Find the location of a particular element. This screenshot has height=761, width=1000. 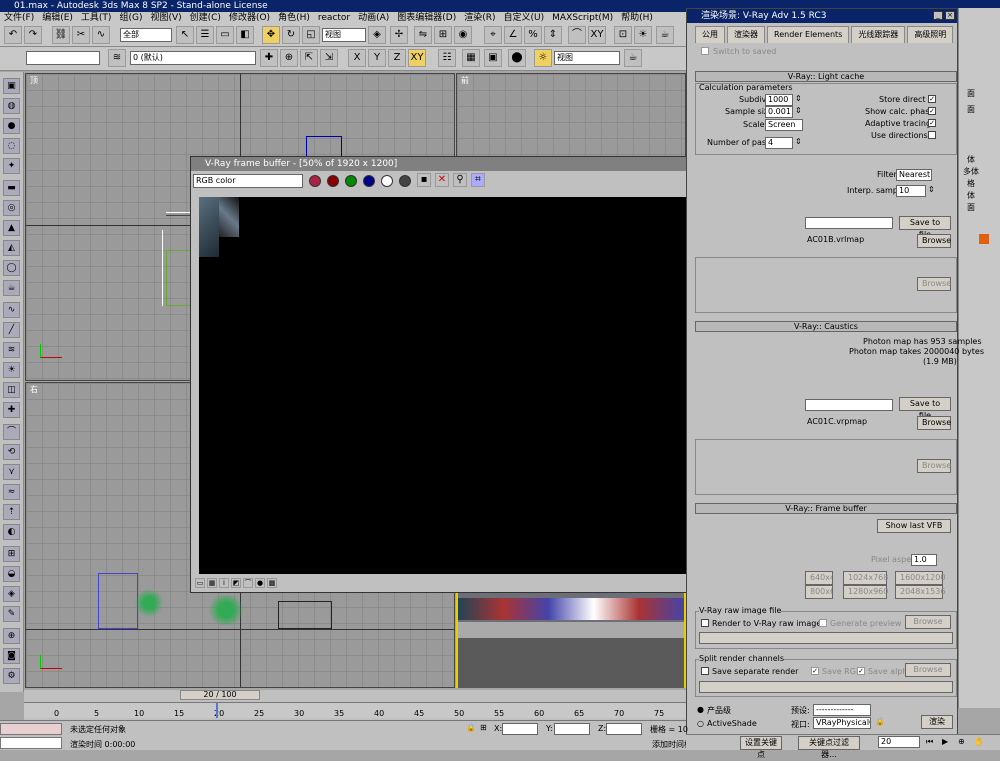

set-current-layer-icon: ⇲ is located at coordinates (329, 58).